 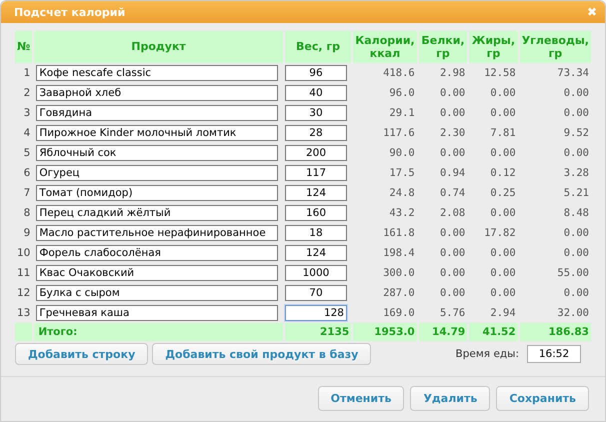 I want to click on row-number: 5, so click(x=27, y=153).